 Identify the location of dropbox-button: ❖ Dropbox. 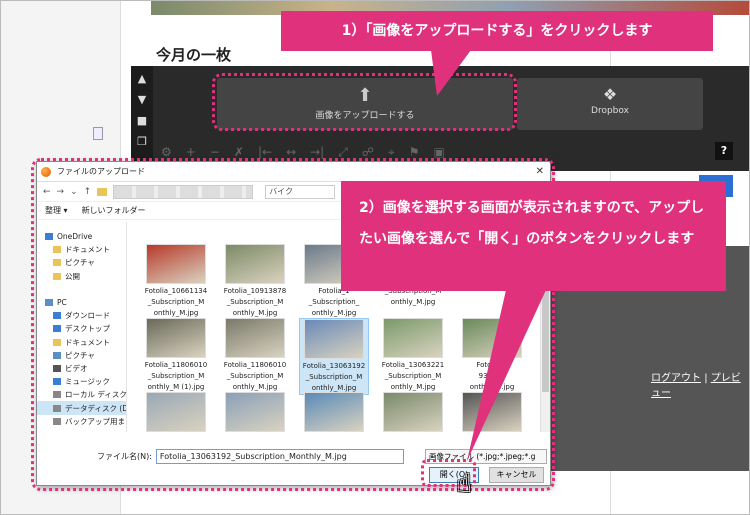
(610, 104).